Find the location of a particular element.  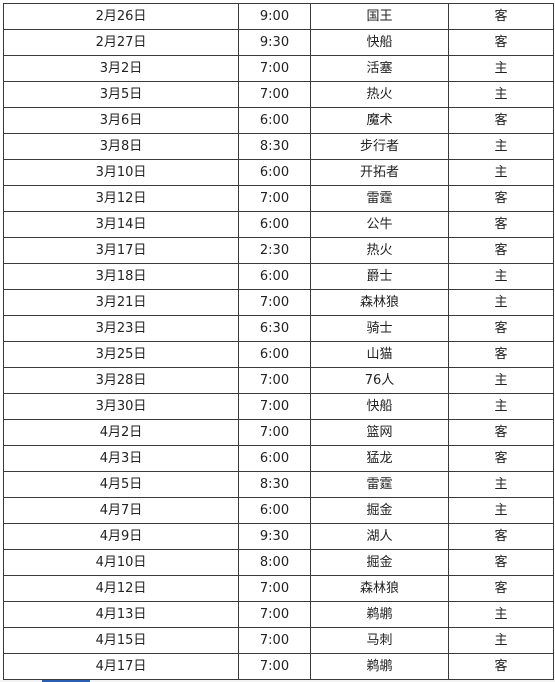

table-row: 2月26日 9:00 国王 客 is located at coordinates (278, 16).